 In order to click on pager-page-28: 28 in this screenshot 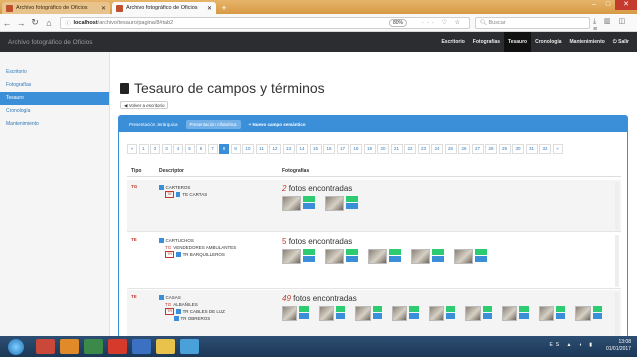, I will do `click(491, 149)`.